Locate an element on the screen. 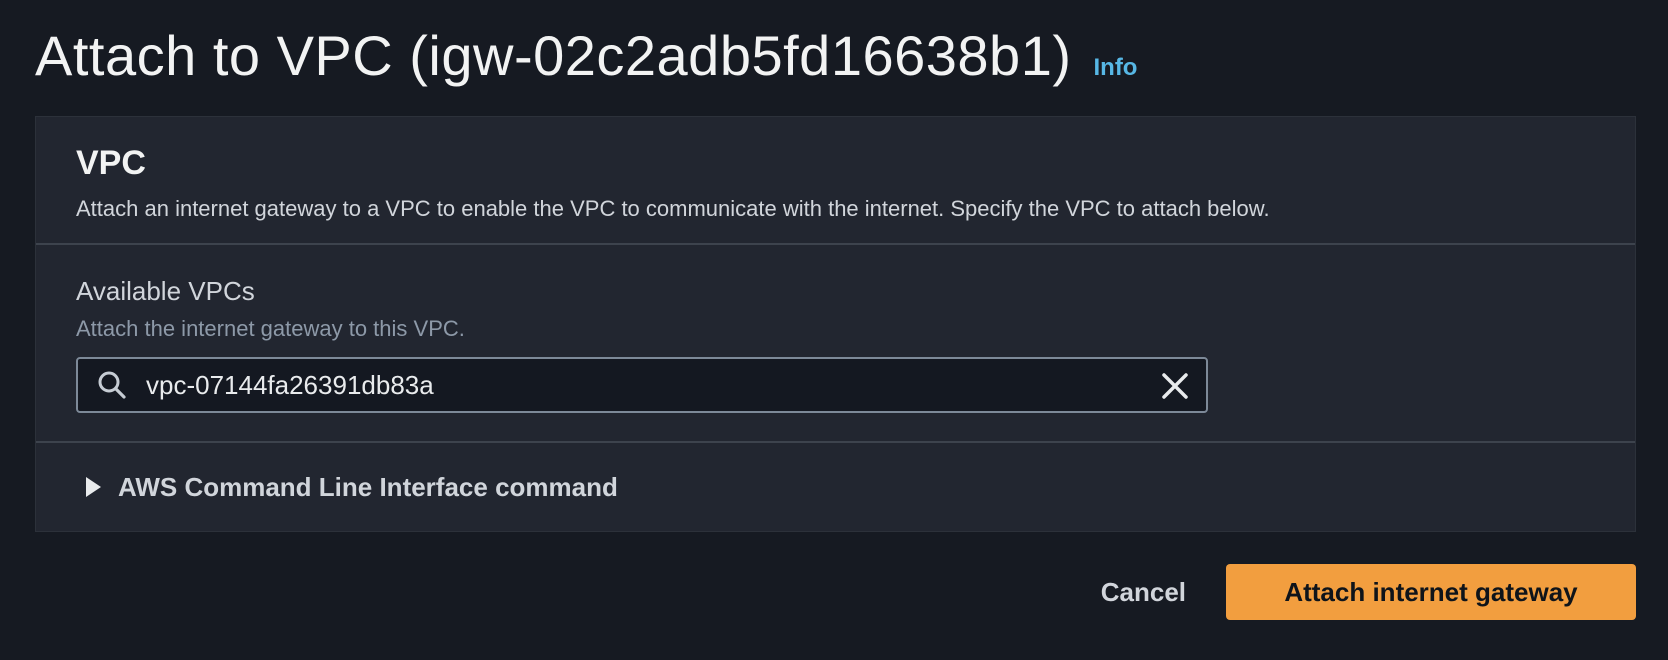 The width and height of the screenshot is (1668, 660). vpc-search-input is located at coordinates (596, 385).